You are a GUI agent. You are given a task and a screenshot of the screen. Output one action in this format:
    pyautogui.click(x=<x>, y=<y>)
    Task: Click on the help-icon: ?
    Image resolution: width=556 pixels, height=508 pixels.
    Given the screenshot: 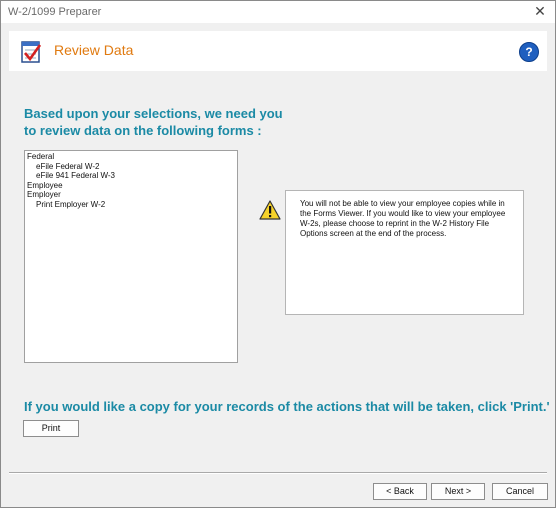 What is the action you would take?
    pyautogui.click(x=529, y=52)
    